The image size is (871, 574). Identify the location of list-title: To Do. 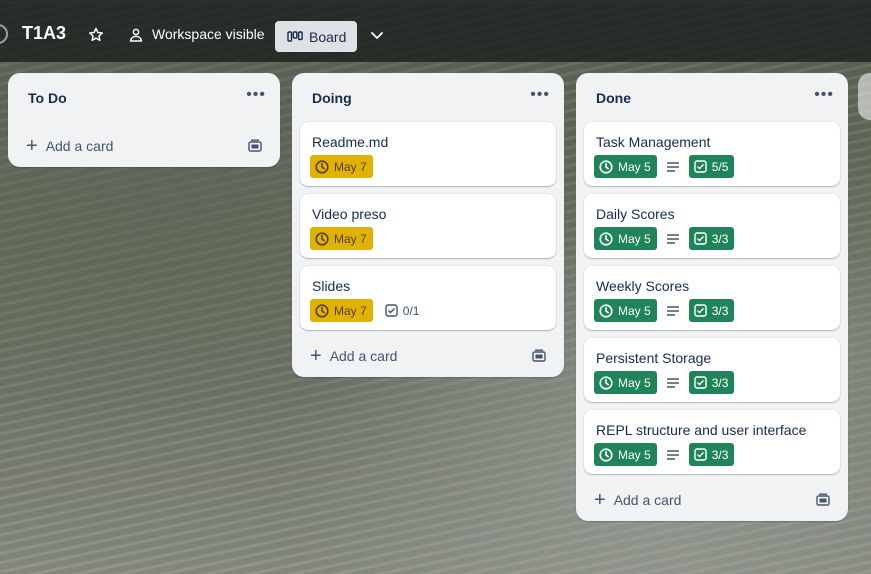
(47, 98).